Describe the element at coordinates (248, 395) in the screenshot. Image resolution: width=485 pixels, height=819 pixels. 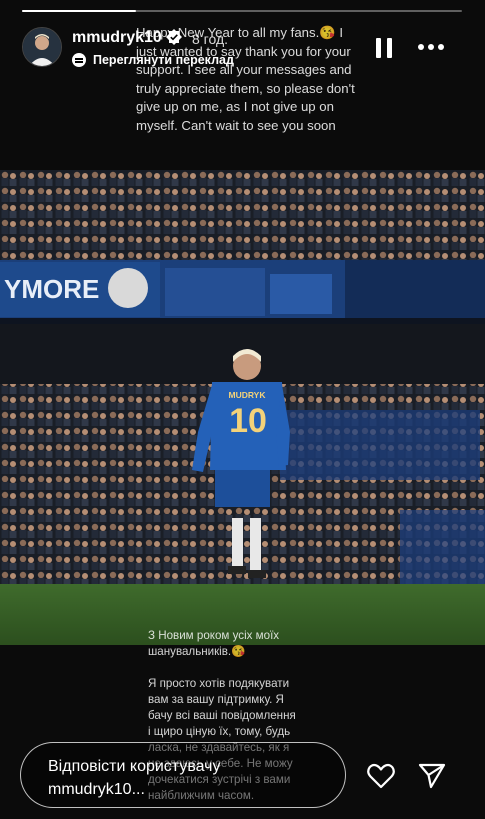
I see `jersey-name: MUDRYK` at that location.